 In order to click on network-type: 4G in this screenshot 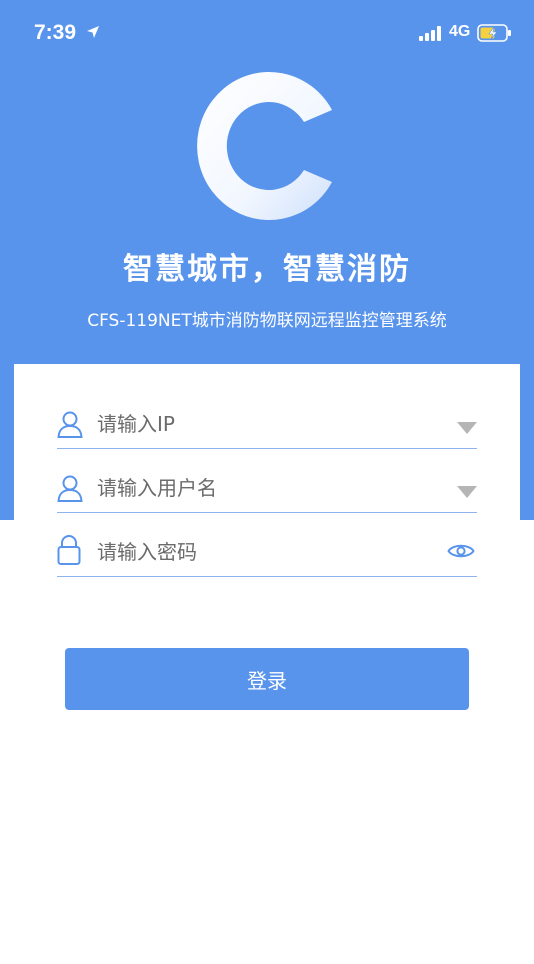, I will do `click(460, 31)`.